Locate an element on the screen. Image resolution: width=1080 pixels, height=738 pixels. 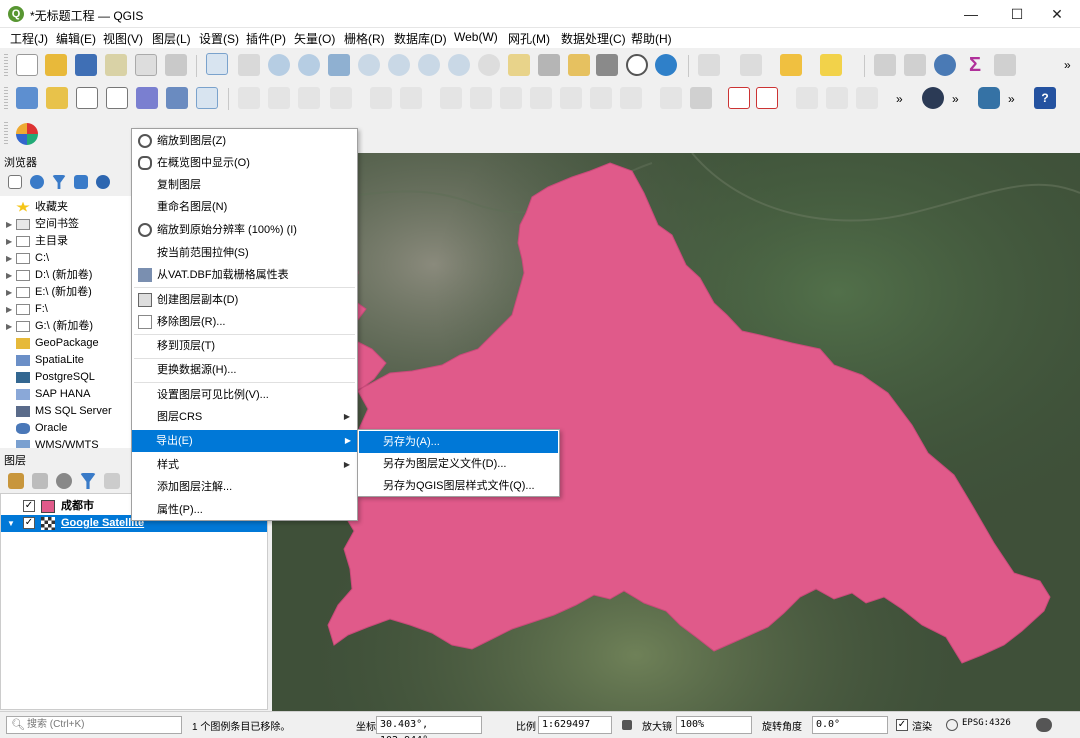
browser-item-geopackage: GeoPackage is located at coordinates (52, 343).